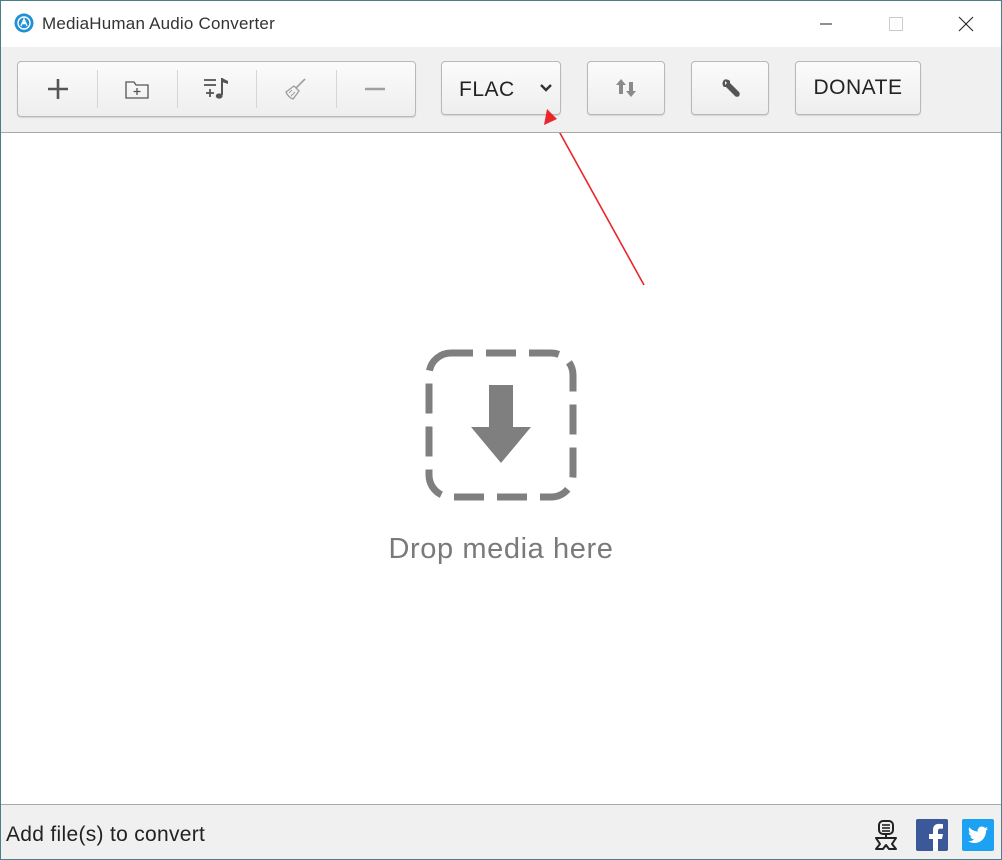 The image size is (1002, 860). Describe the element at coordinates (158, 23) in the screenshot. I see `window-title: MediaHuman Audio Converter` at that location.